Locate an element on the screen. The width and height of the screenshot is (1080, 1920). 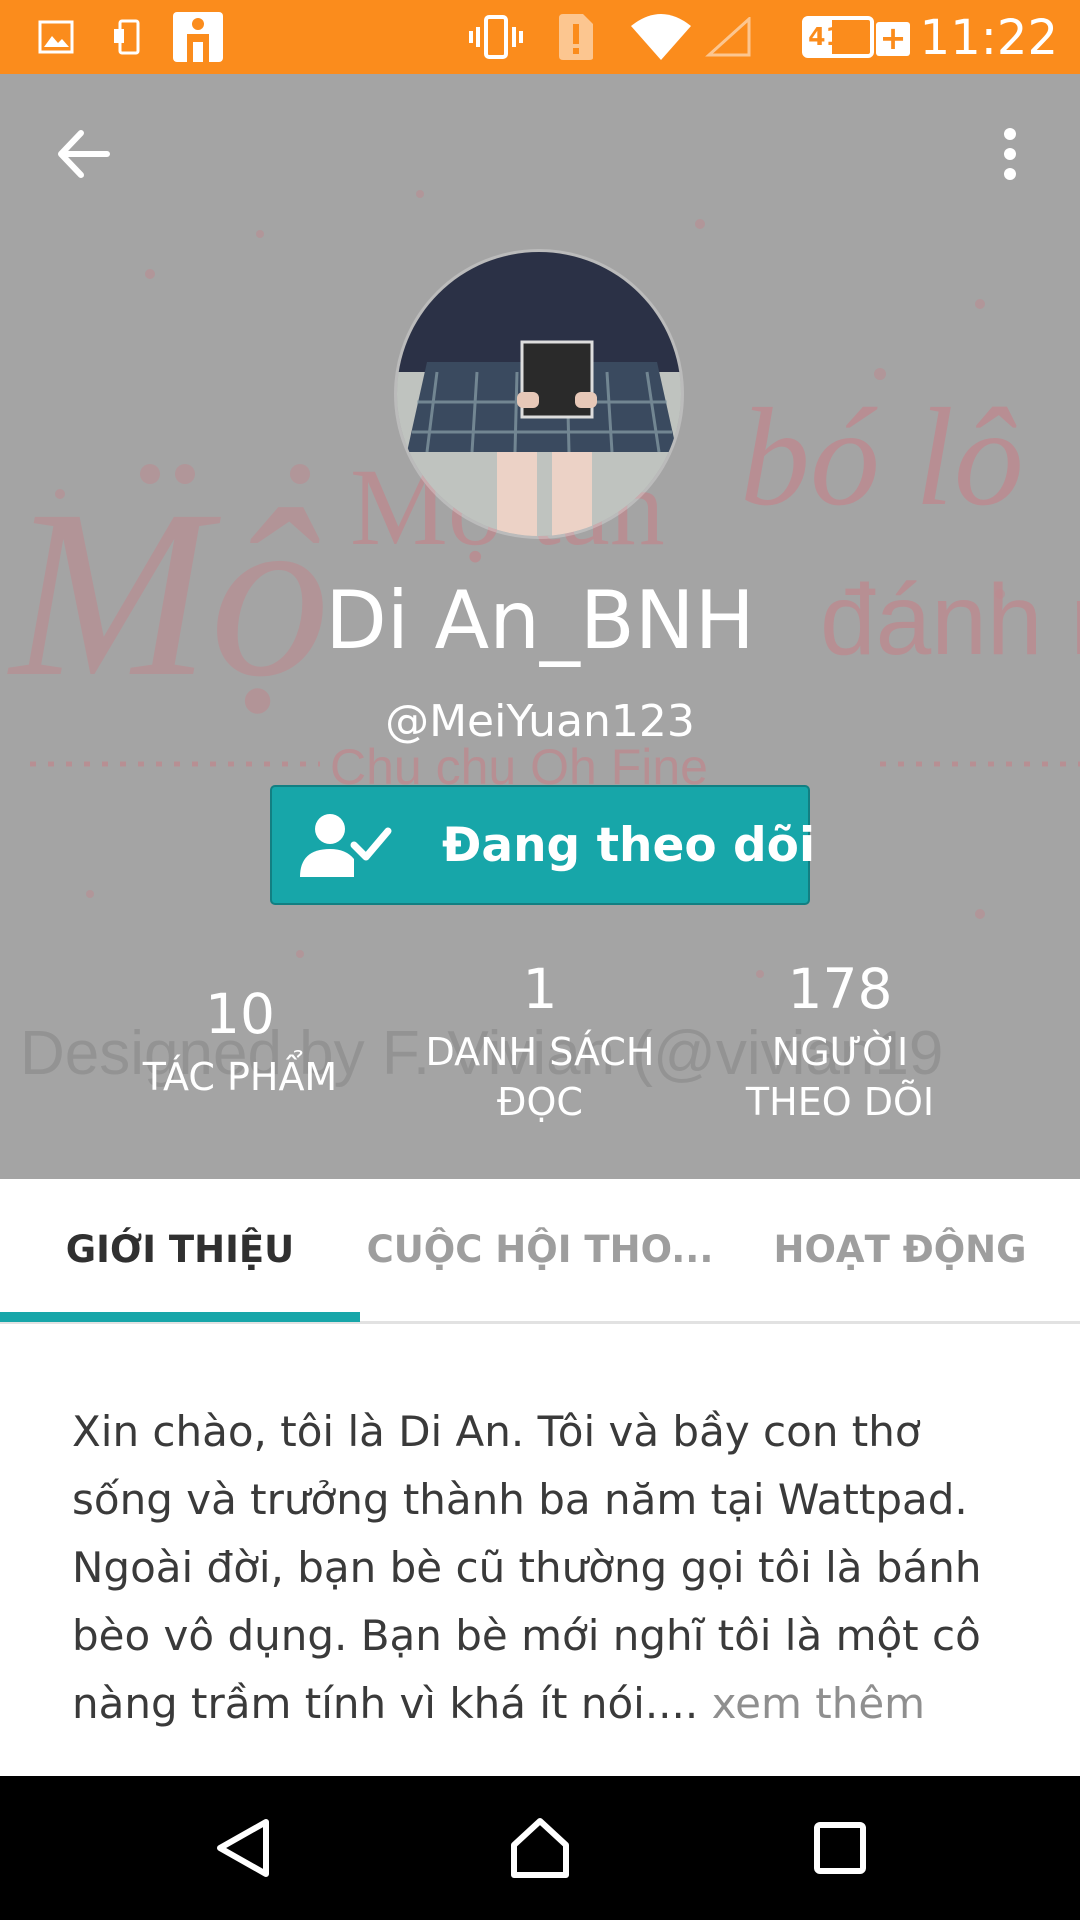
see-more-link: xem thêm is located at coordinates (812, 1703).